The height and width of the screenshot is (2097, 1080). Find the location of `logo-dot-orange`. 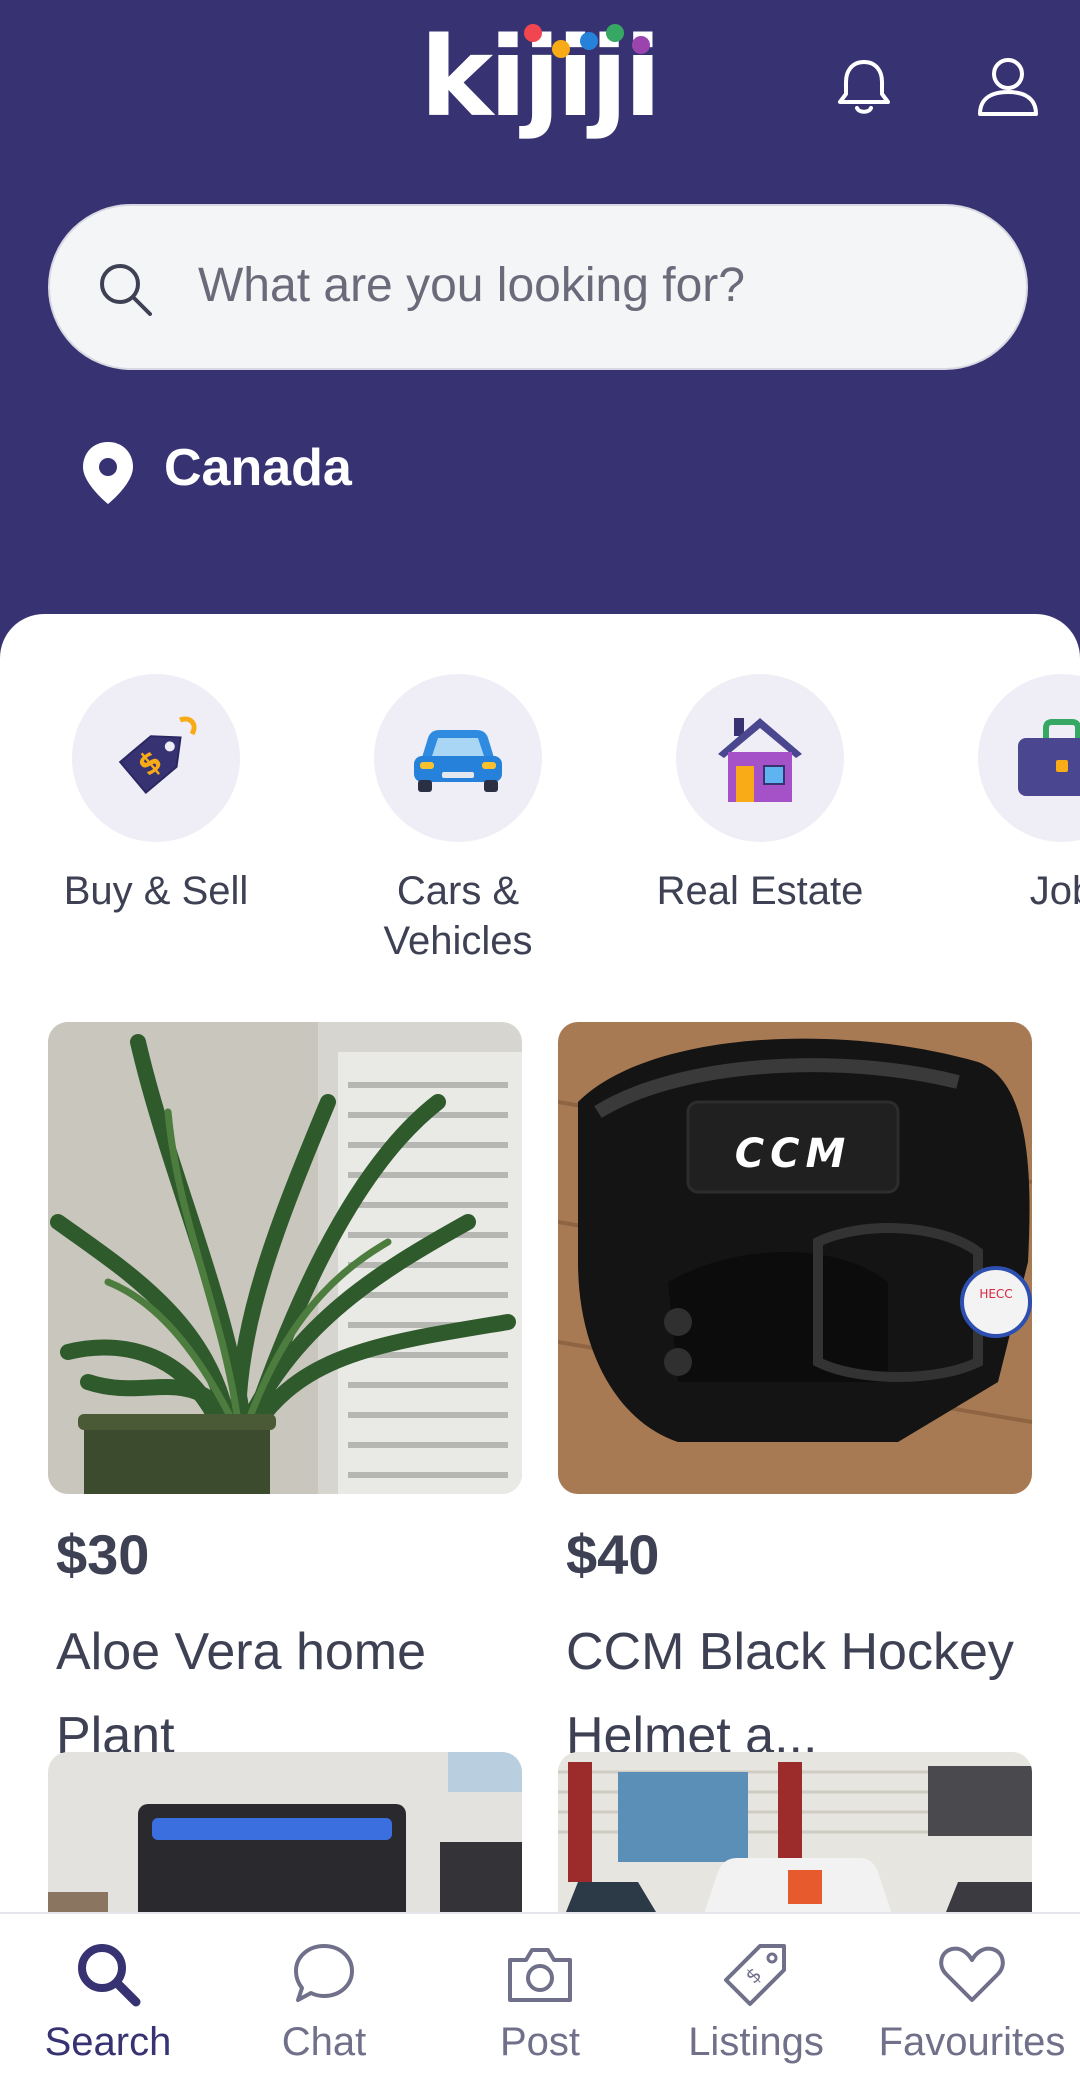

logo-dot-orange is located at coordinates (561, 49).